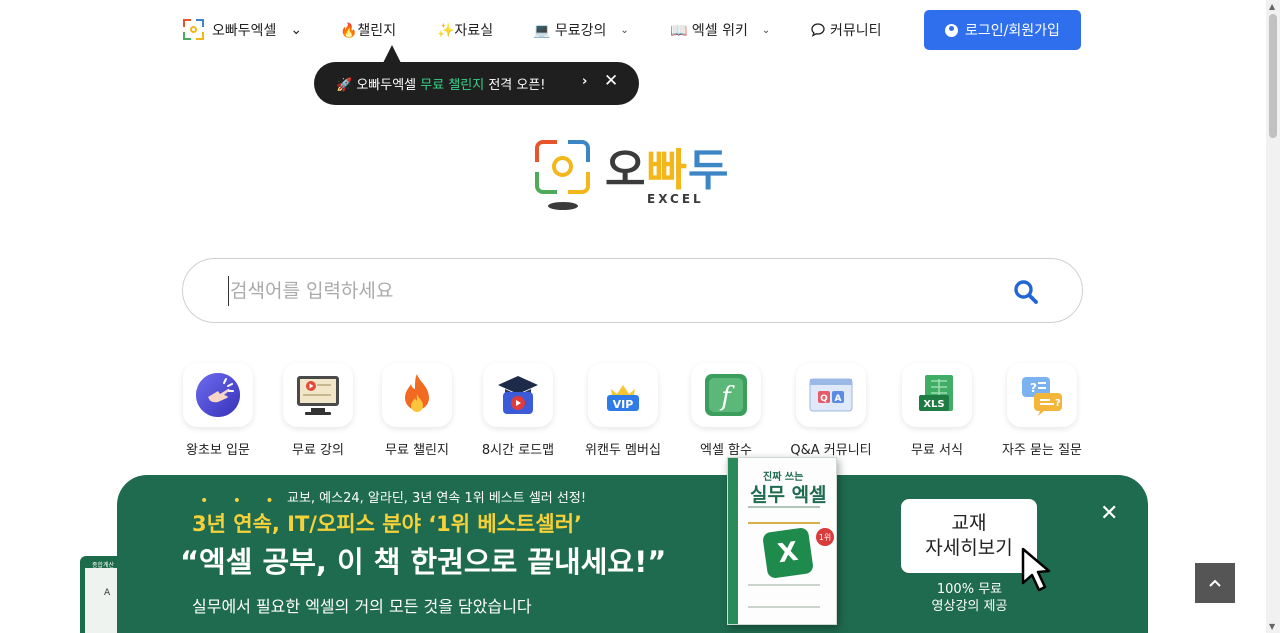  What do you see at coordinates (831, 450) in the screenshot?
I see `category-label: Q&A 커뮤니티` at bounding box center [831, 450].